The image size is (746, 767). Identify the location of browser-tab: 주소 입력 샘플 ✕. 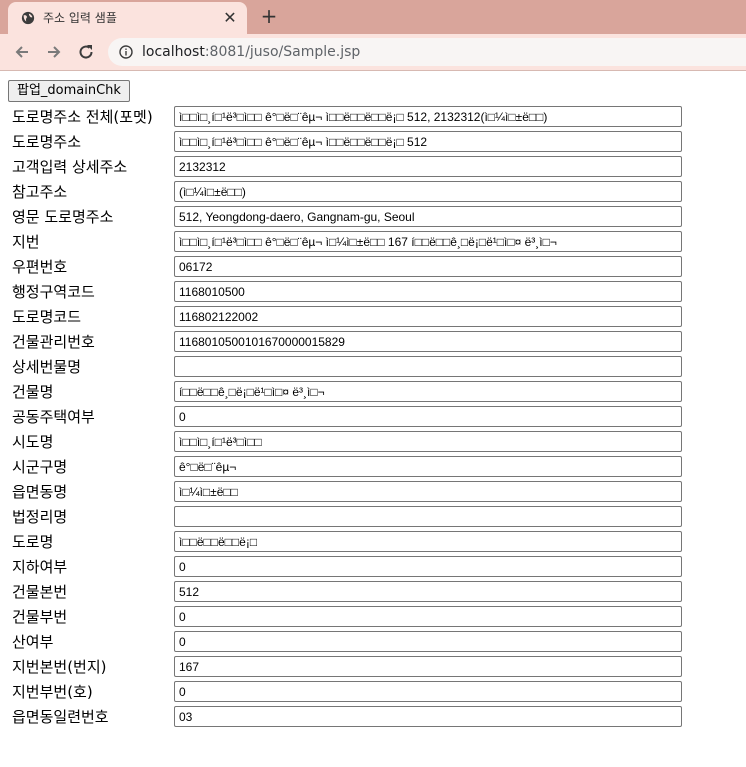
(127, 18).